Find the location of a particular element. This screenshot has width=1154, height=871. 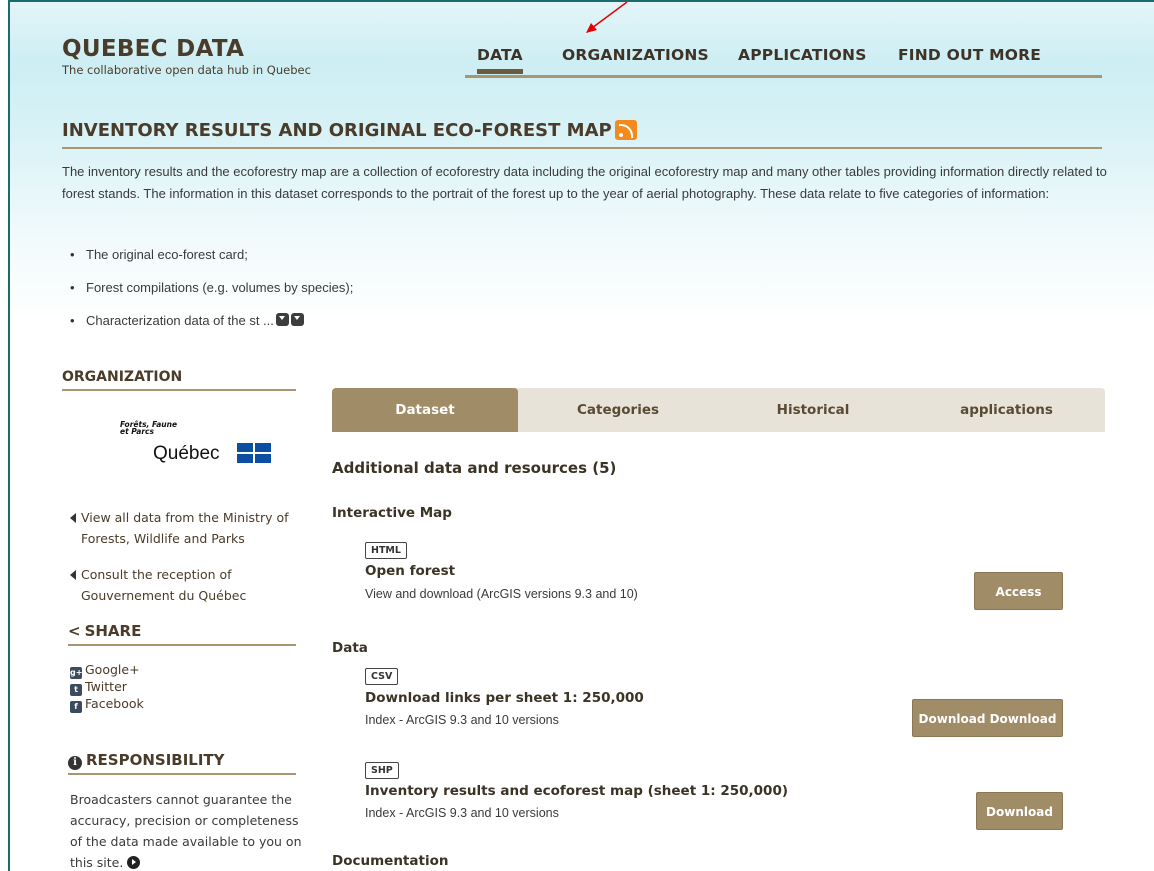

nav-item-data: DATA is located at coordinates (500, 60).